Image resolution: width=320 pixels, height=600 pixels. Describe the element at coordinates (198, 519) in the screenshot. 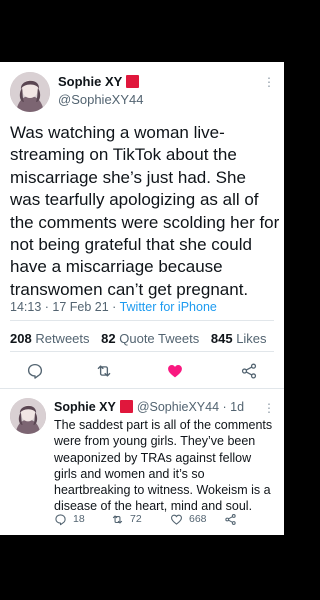

I see `like-count: 668` at that location.